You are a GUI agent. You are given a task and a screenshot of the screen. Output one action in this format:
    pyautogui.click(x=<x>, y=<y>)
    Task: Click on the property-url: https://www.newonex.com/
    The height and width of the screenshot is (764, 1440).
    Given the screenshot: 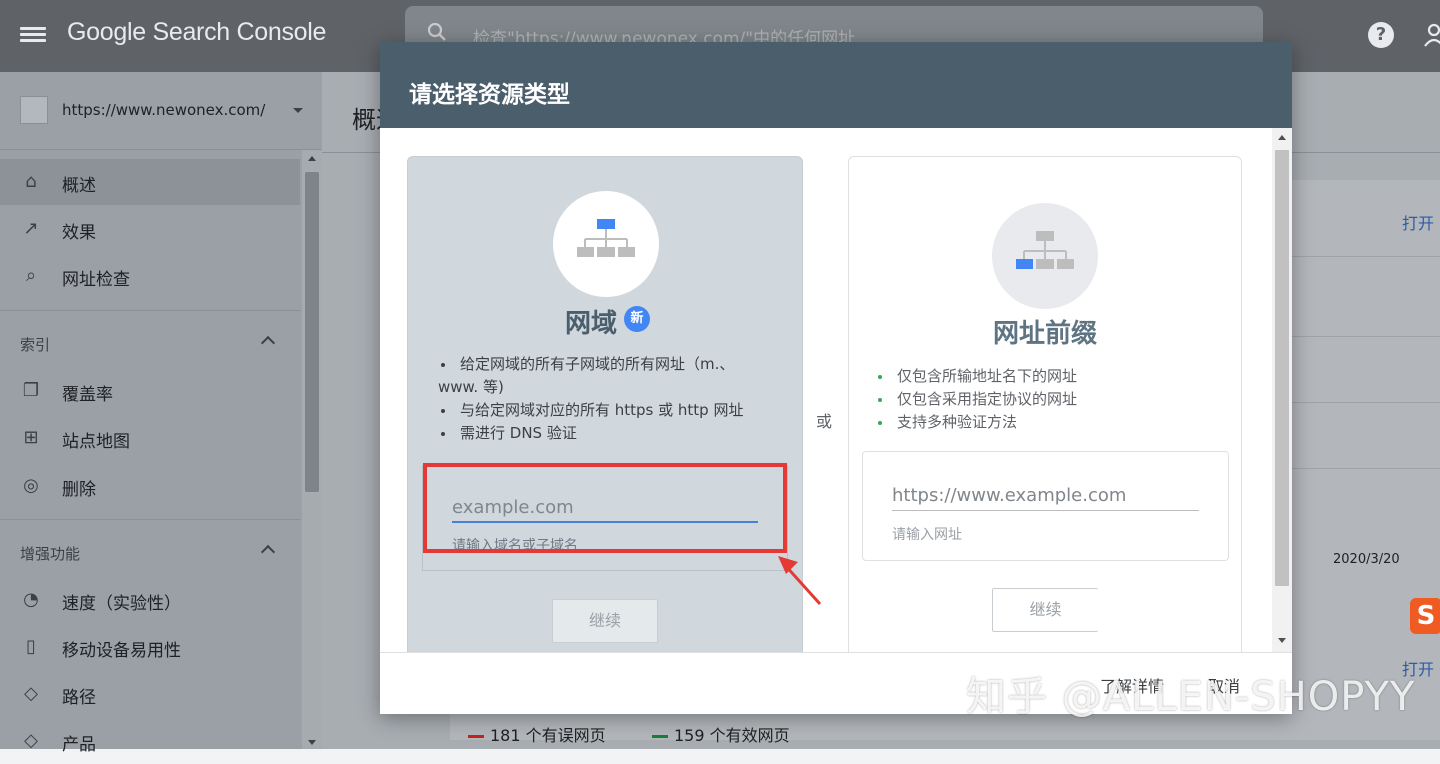 What is the action you would take?
    pyautogui.click(x=164, y=110)
    